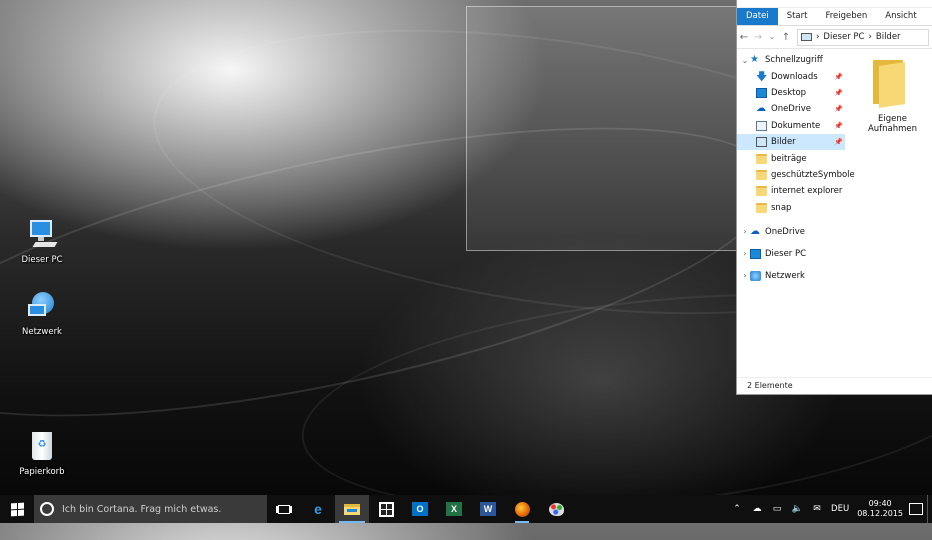  I want to click on recycle-bin-icon: ♻, so click(42, 447).